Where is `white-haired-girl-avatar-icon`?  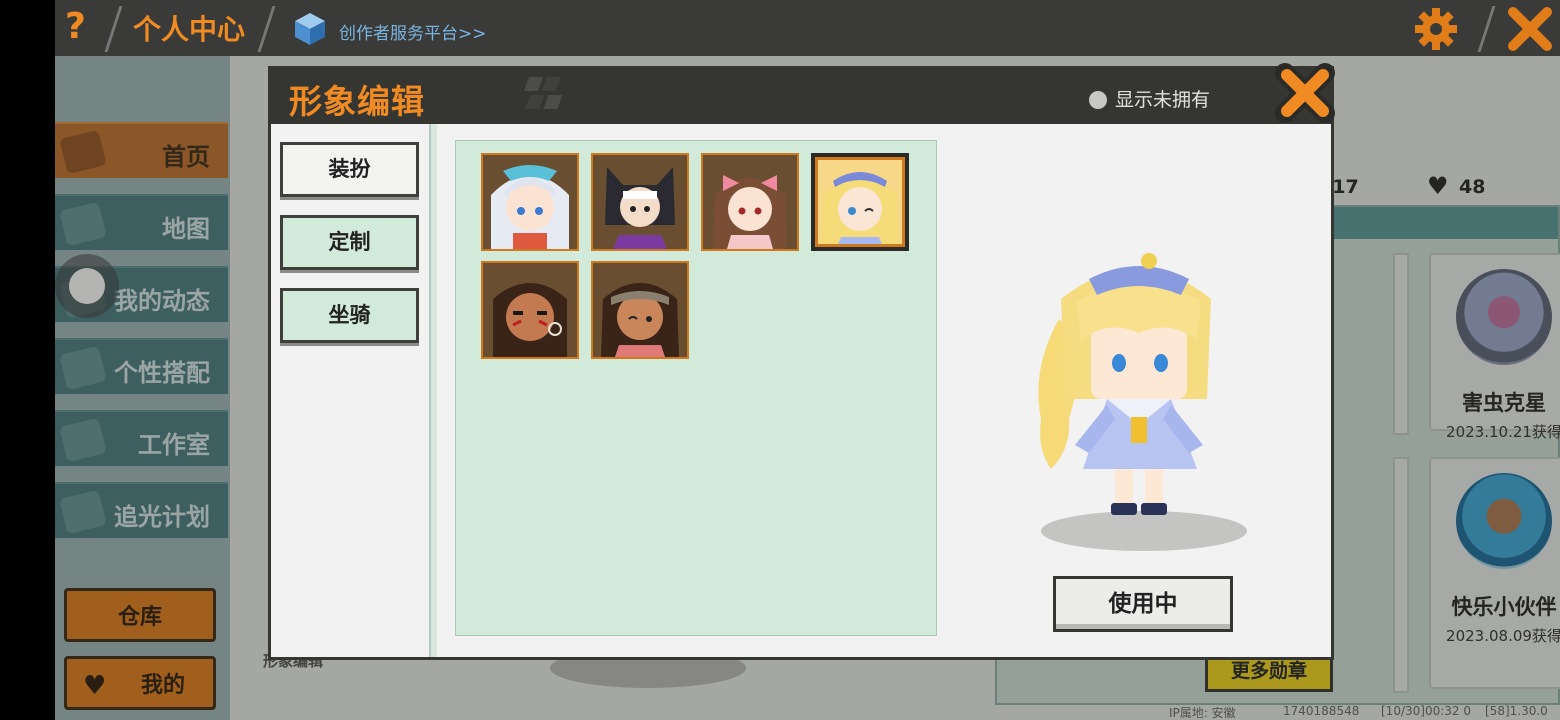
white-haired-girl-avatar-icon is located at coordinates (530, 207).